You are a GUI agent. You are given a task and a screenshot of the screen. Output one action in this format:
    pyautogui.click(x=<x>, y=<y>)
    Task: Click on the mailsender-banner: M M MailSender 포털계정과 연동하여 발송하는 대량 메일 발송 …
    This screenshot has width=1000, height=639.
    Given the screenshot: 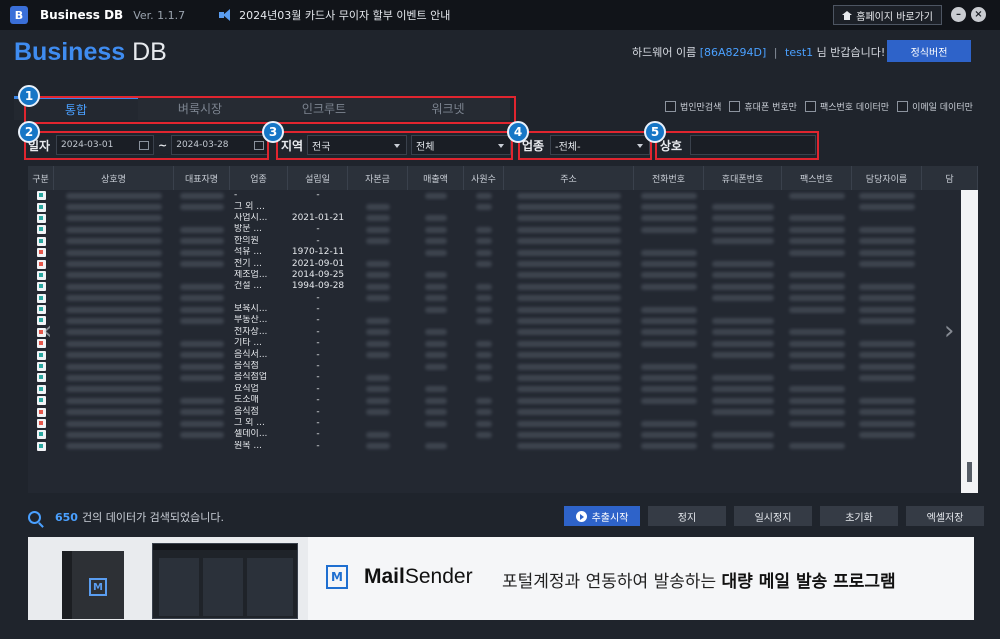 What is the action you would take?
    pyautogui.click(x=501, y=578)
    